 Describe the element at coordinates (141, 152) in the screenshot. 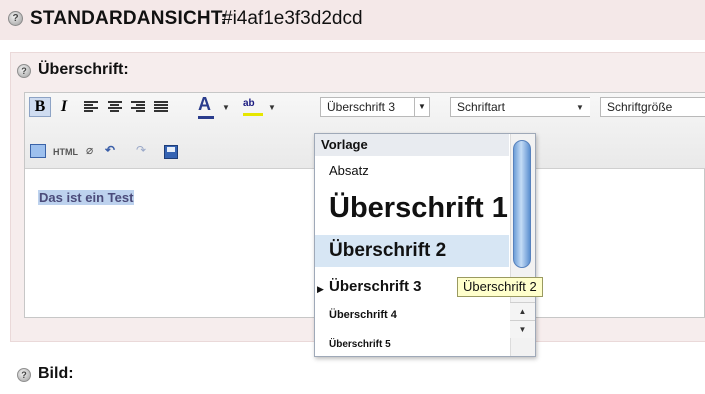

I see `redo-icon: ↷` at that location.